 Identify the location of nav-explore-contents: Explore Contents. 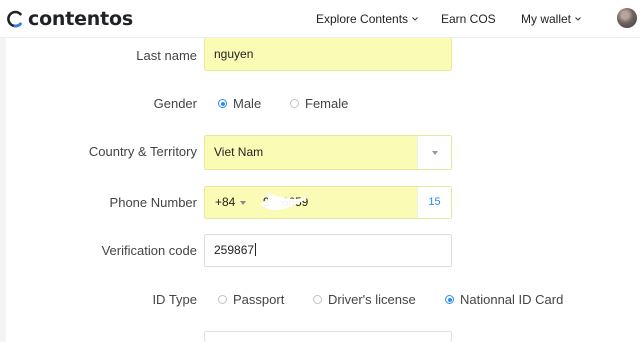
(367, 19).